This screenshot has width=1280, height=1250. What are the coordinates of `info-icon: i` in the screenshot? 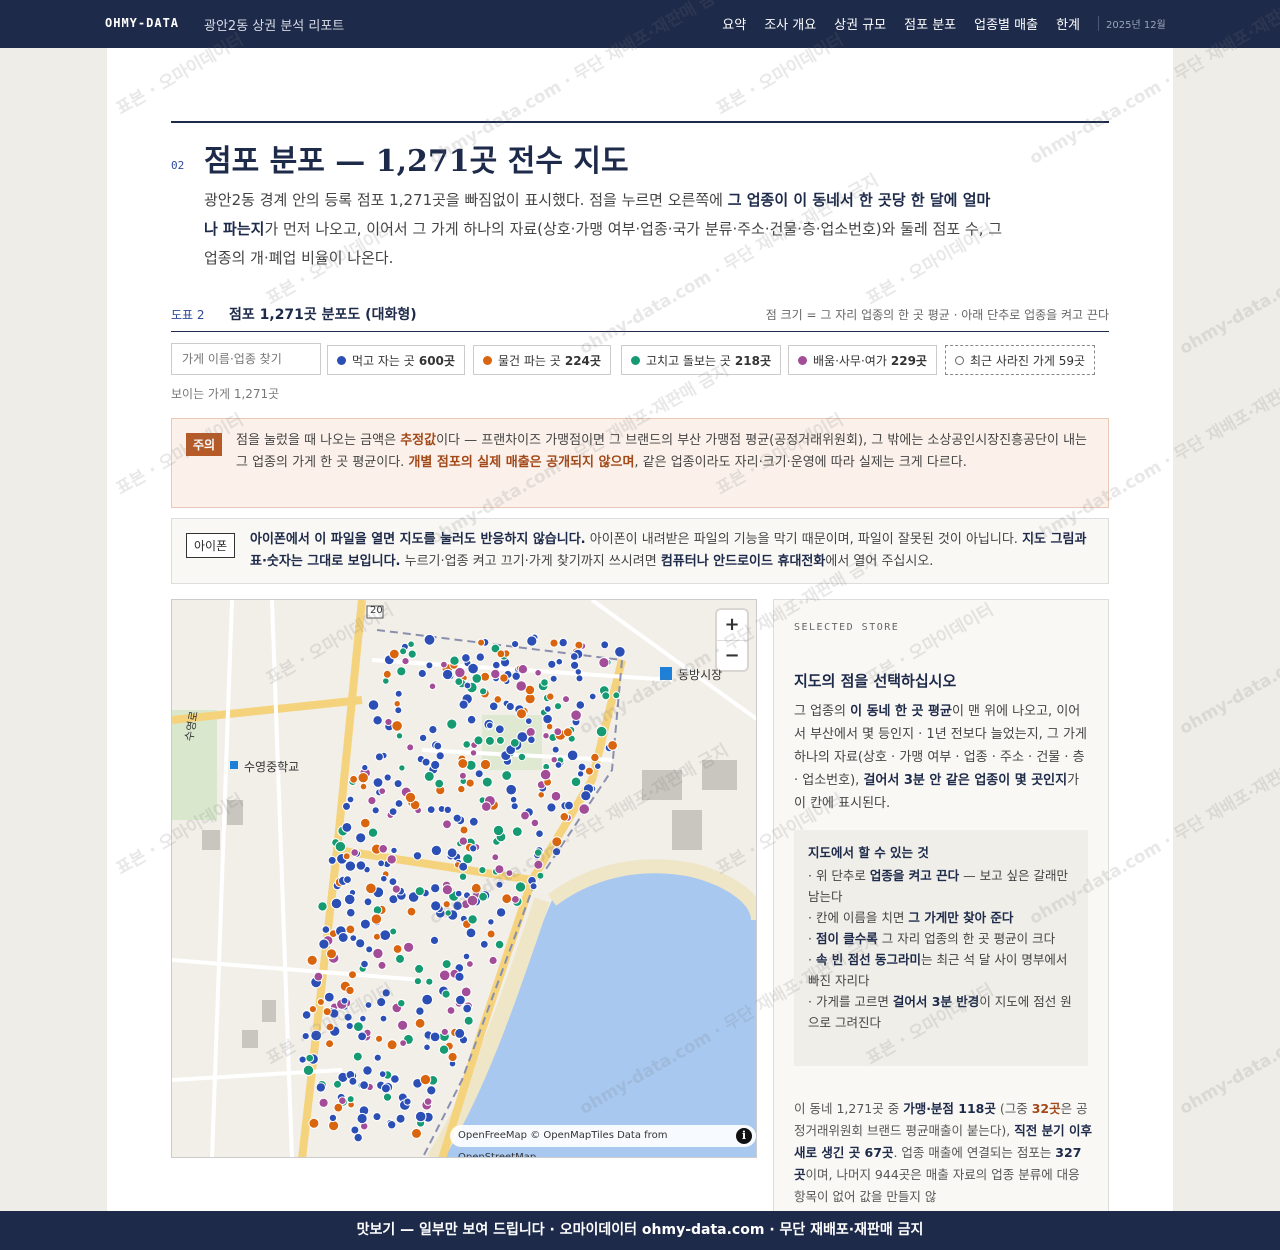 It's located at (744, 1136).